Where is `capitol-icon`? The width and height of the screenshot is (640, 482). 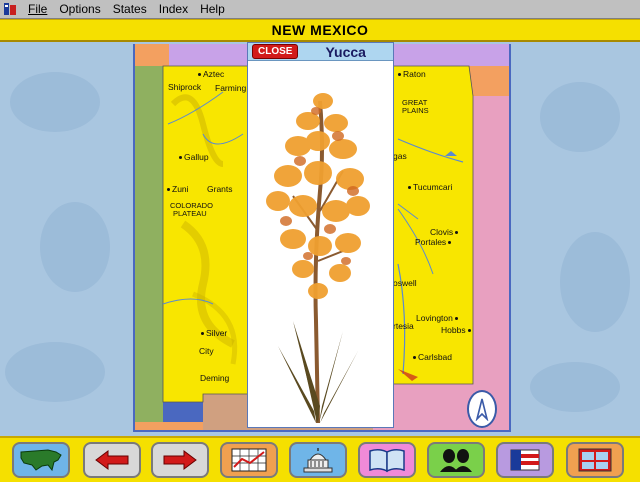
capitol-icon is located at coordinates (318, 460).